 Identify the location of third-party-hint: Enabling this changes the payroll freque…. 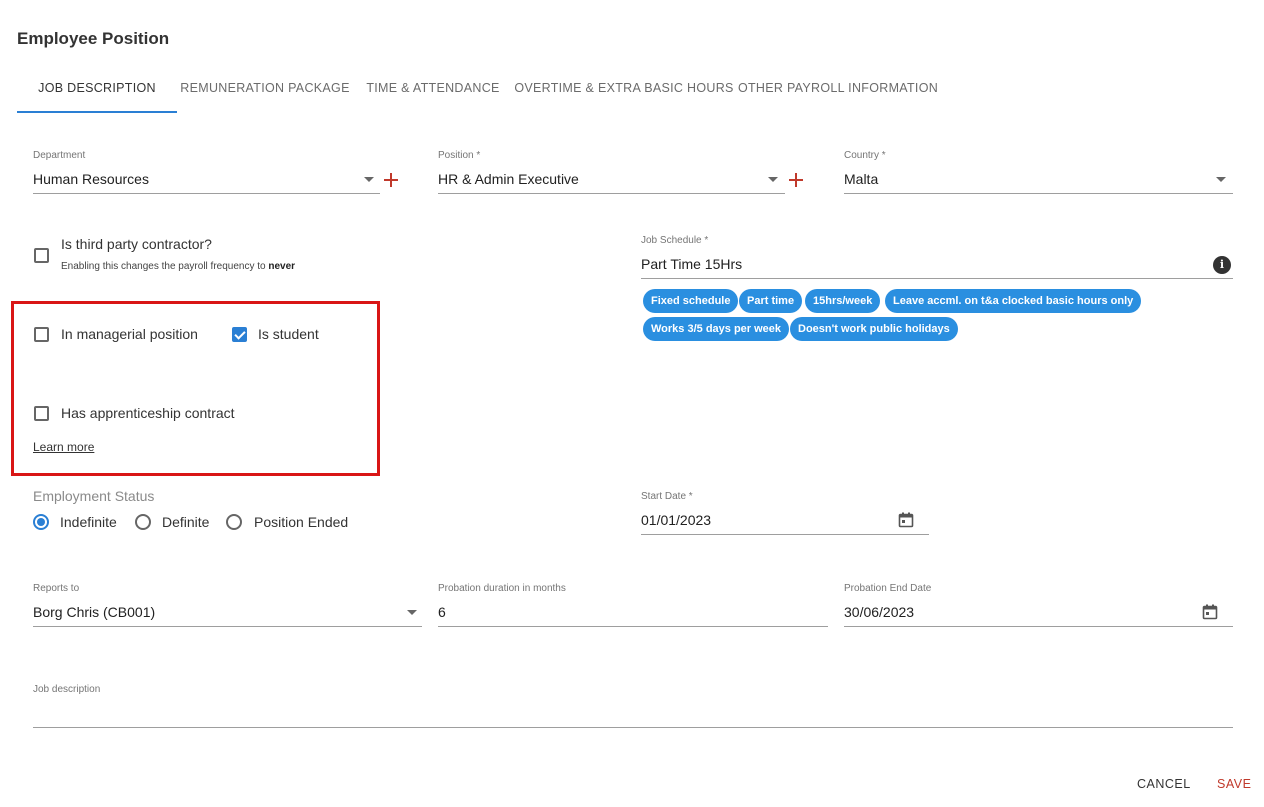
(178, 266).